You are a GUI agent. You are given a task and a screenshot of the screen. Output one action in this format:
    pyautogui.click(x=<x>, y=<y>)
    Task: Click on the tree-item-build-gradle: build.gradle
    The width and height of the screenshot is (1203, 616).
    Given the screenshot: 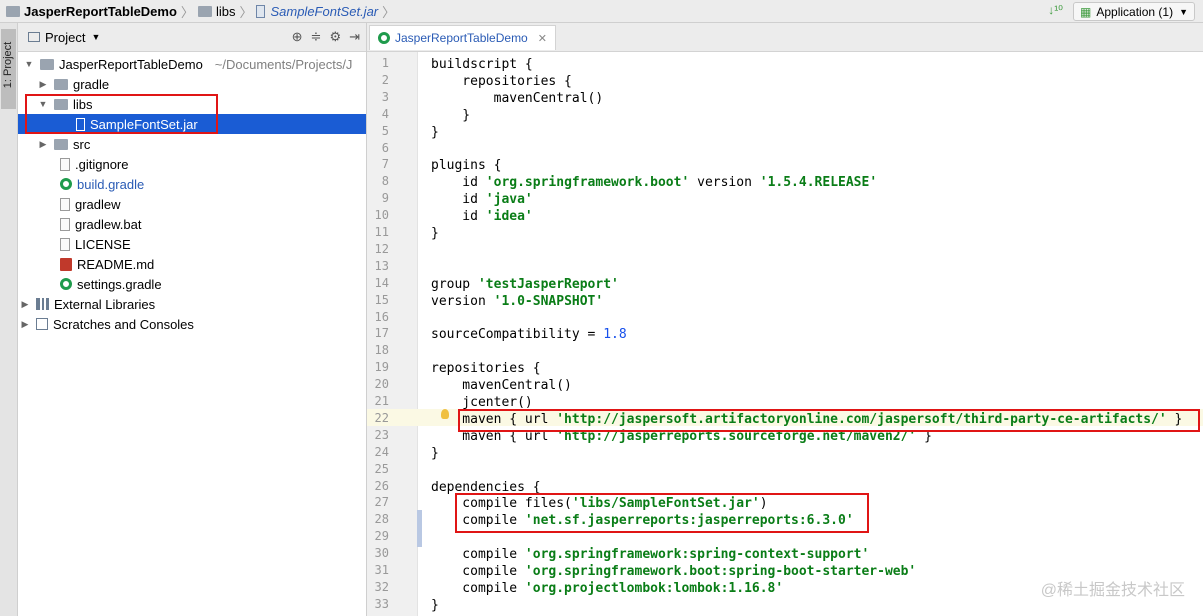 What is the action you would take?
    pyautogui.click(x=213, y=184)
    